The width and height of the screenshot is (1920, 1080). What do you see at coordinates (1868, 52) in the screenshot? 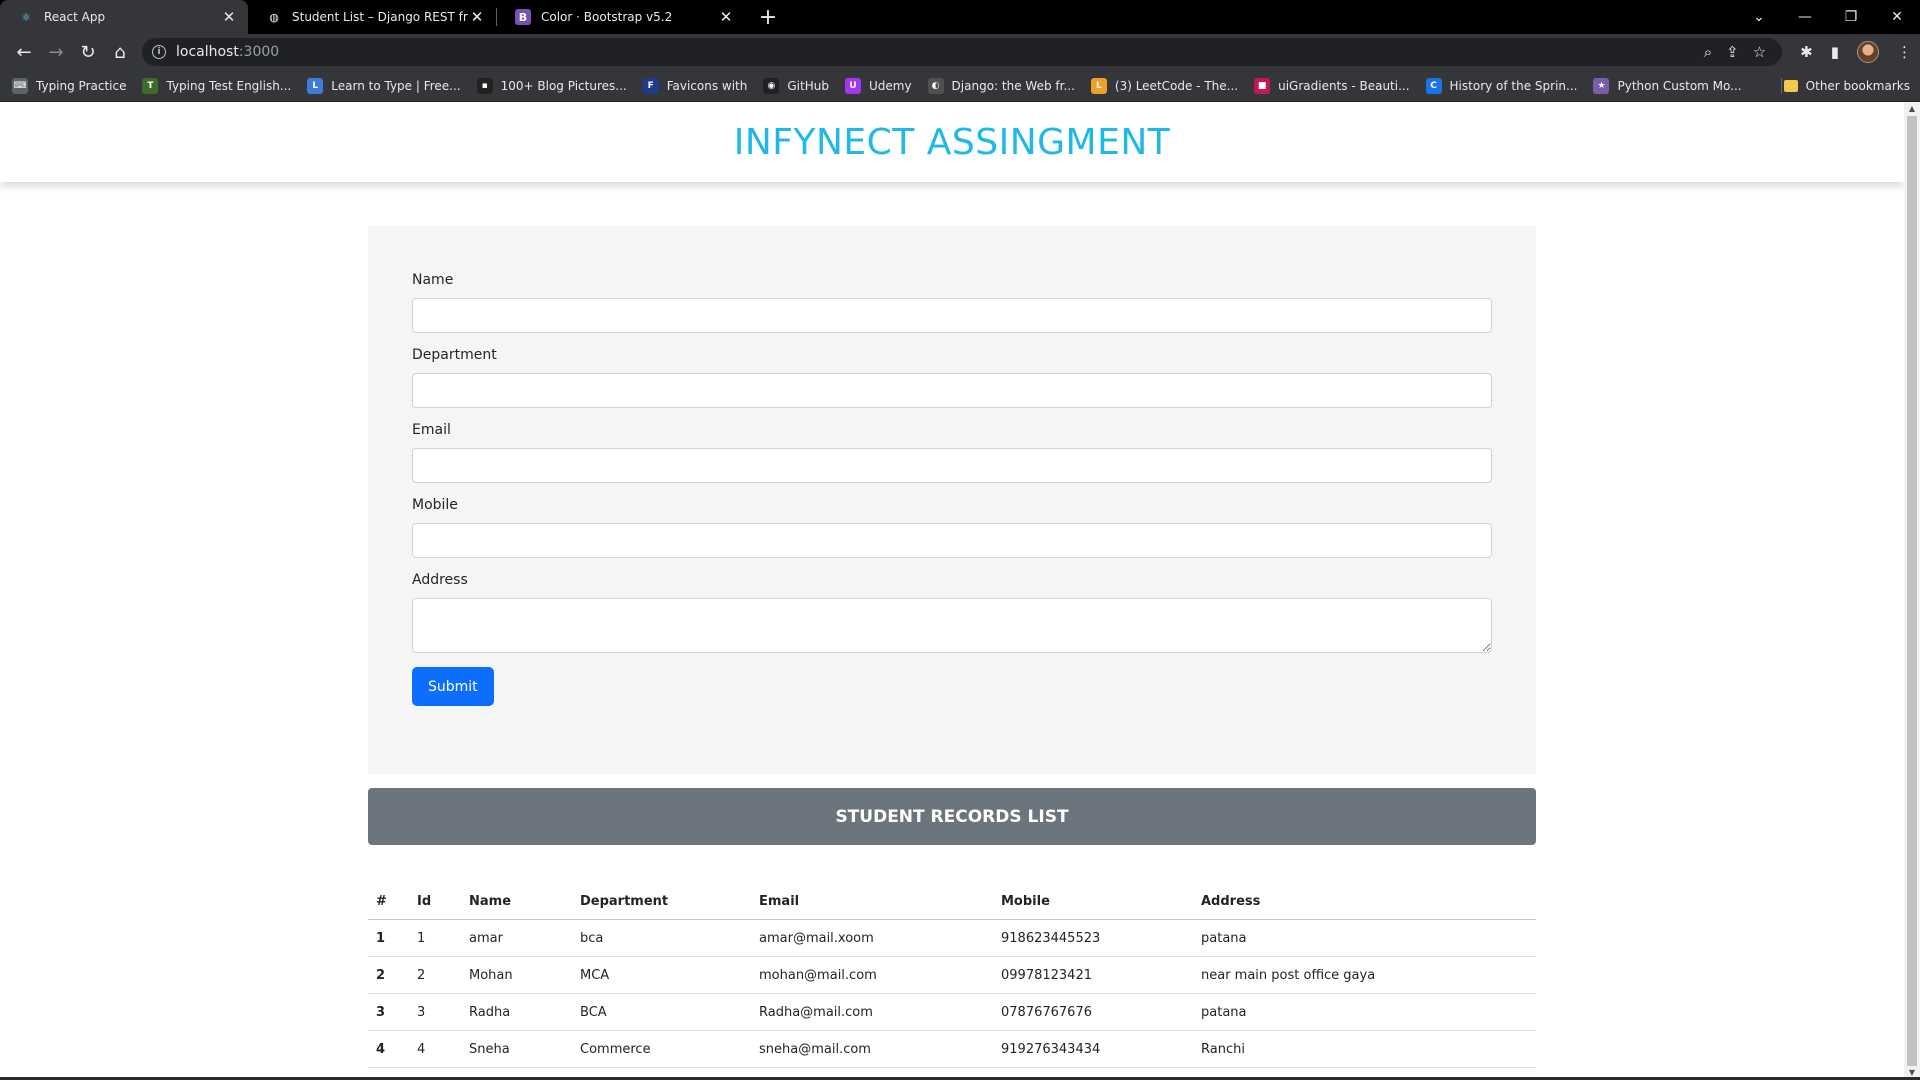
I see `profile-avatar` at bounding box center [1868, 52].